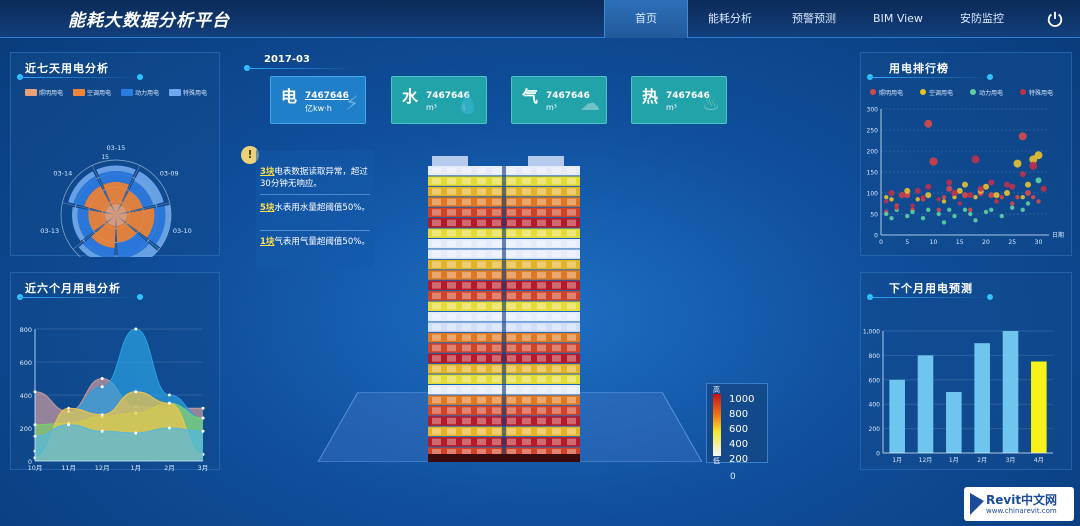 Image resolution: width=1080 pixels, height=526 pixels. I want to click on alert-item: 3块电表数据读取异常，超过30分钟无响应。, so click(316, 178).